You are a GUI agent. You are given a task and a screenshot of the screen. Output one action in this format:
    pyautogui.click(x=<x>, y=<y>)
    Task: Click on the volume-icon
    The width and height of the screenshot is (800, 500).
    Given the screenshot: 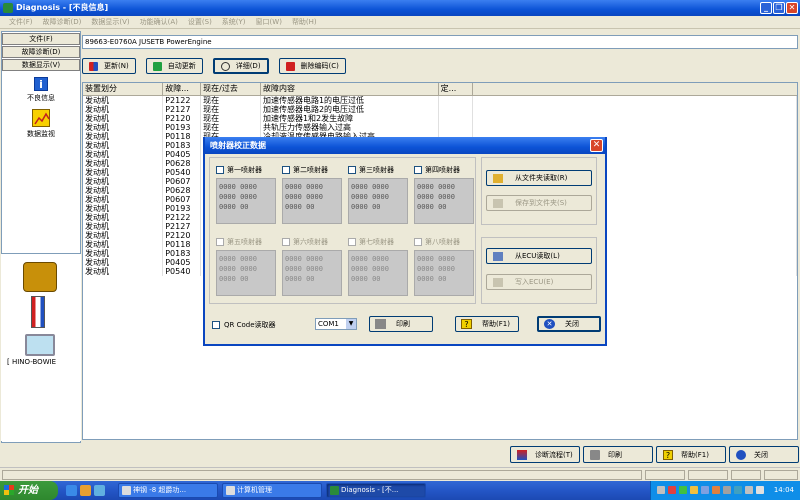 What is the action you would take?
    pyautogui.click(x=760, y=490)
    